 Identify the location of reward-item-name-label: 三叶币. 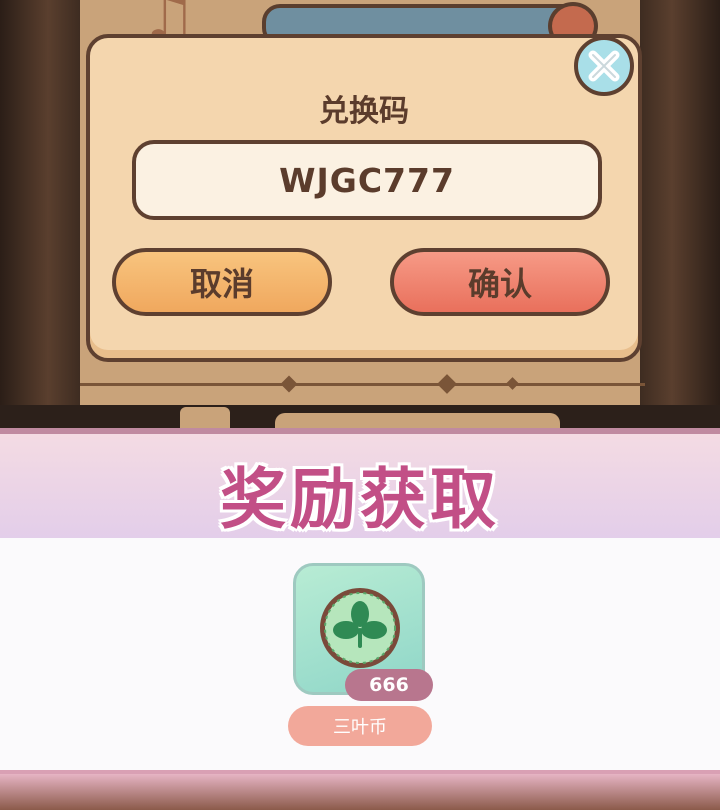
(360, 726).